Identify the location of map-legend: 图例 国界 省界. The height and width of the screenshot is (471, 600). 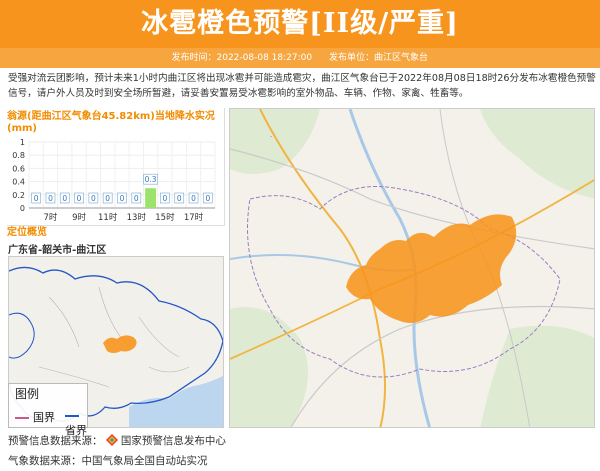
(48, 410).